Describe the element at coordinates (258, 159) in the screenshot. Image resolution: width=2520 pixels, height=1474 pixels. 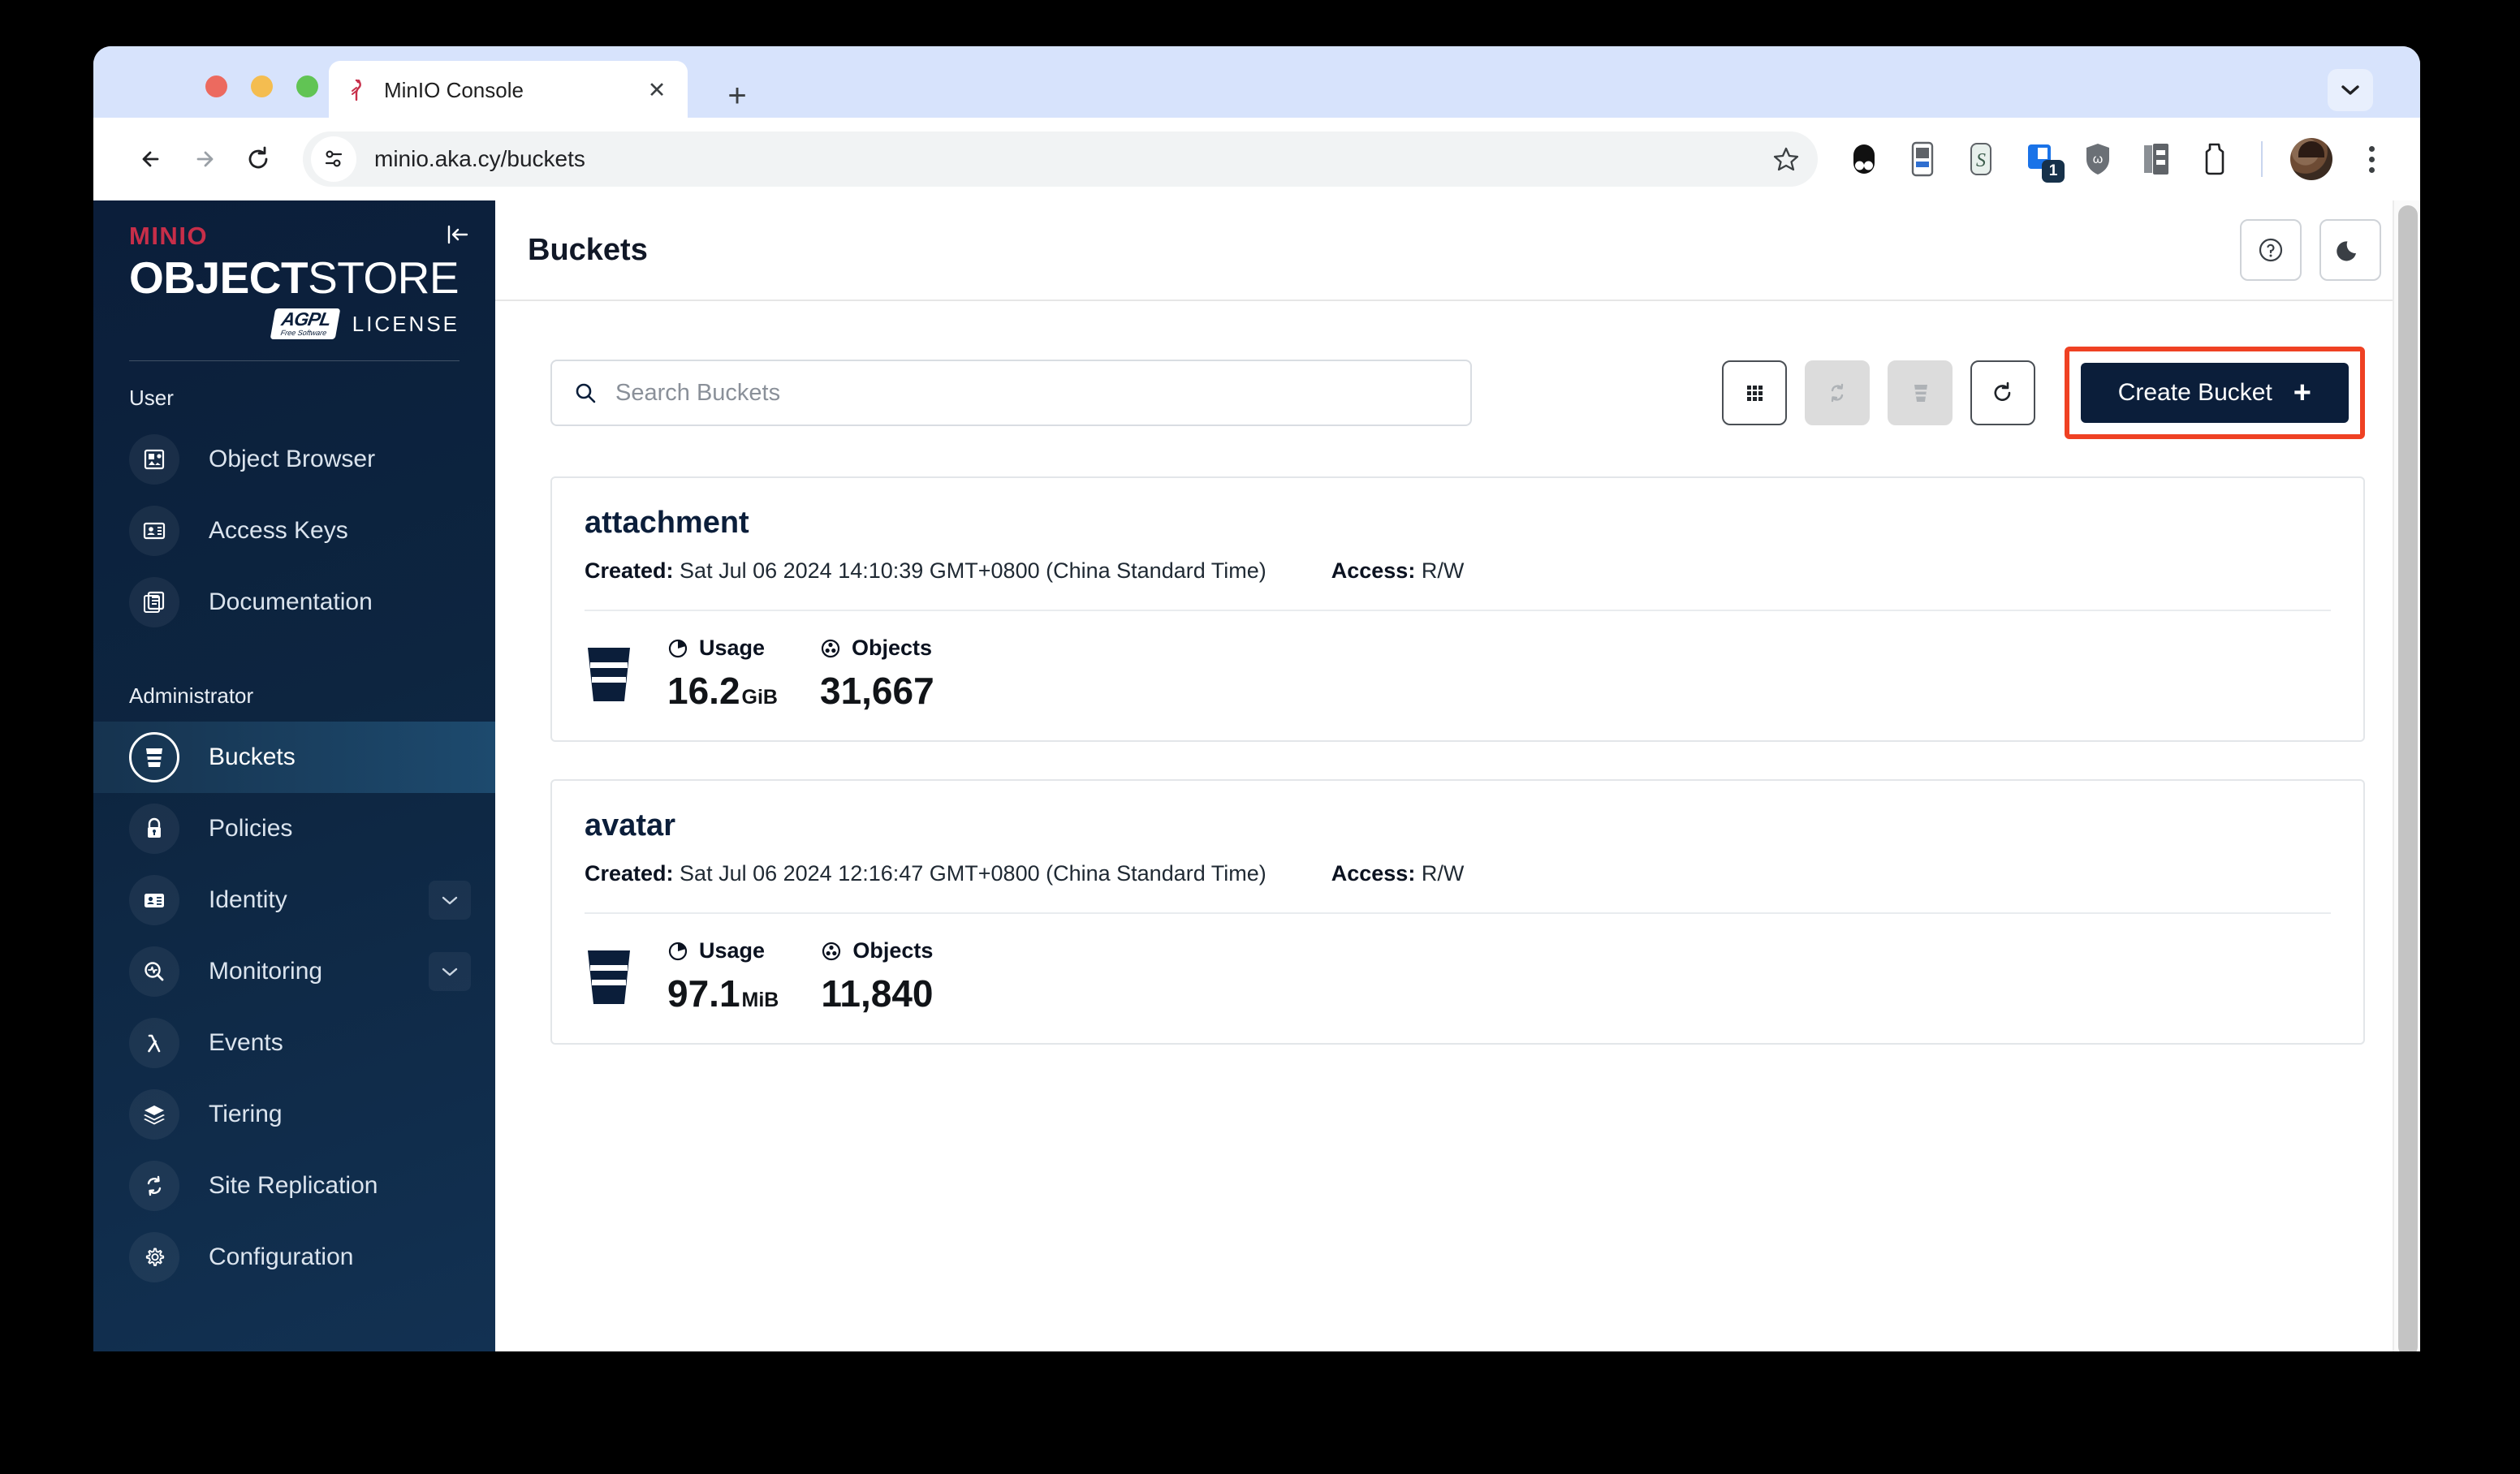
I see `reload-icon` at that location.